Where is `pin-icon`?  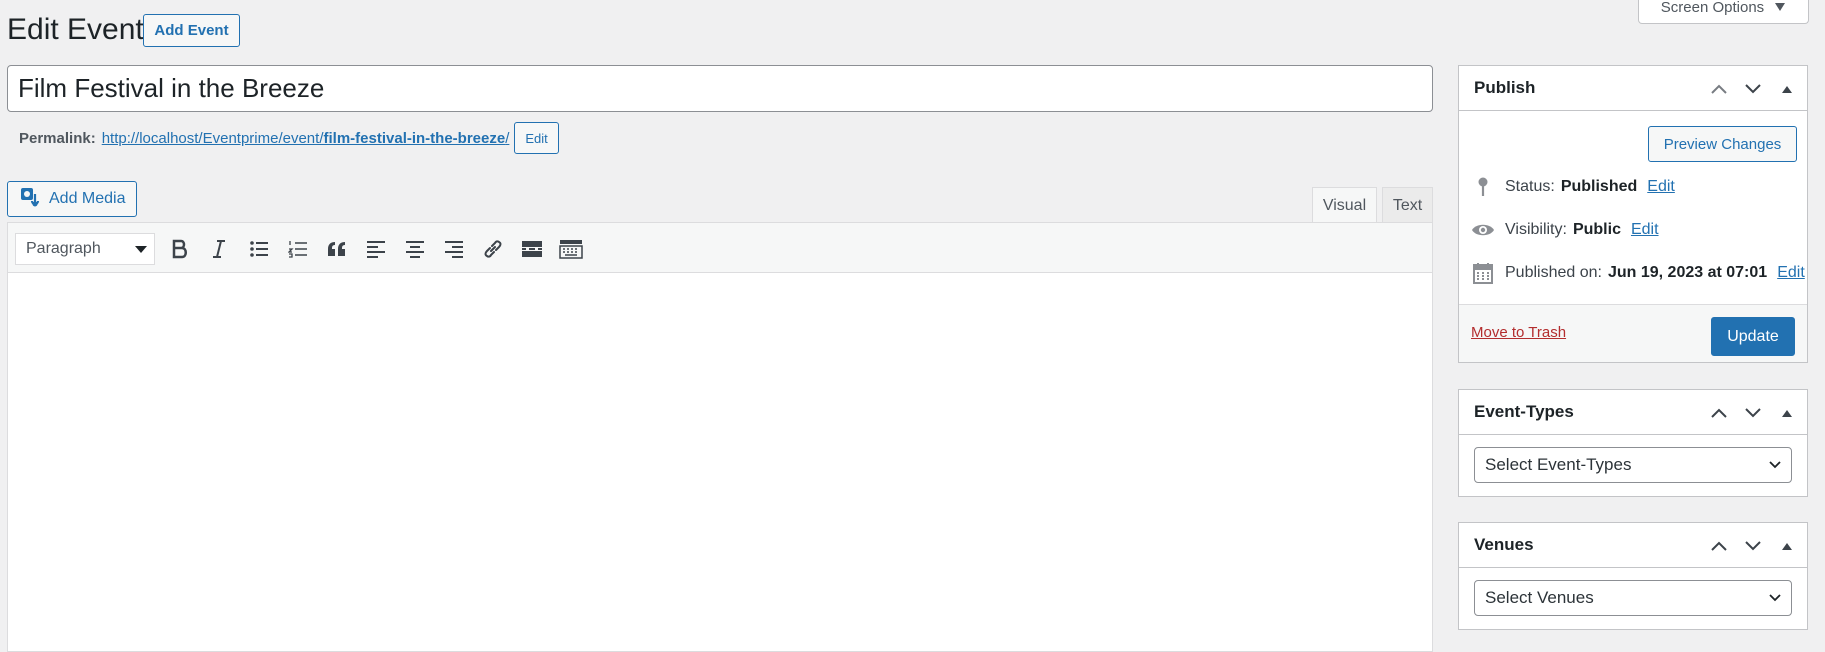 pin-icon is located at coordinates (1483, 187).